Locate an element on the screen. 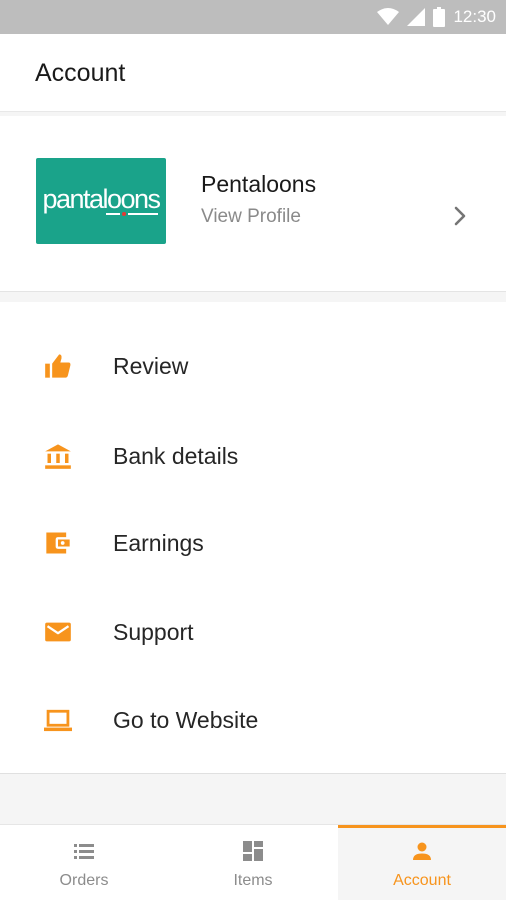 The image size is (506, 900). tab-items: Items is located at coordinates (253, 862).